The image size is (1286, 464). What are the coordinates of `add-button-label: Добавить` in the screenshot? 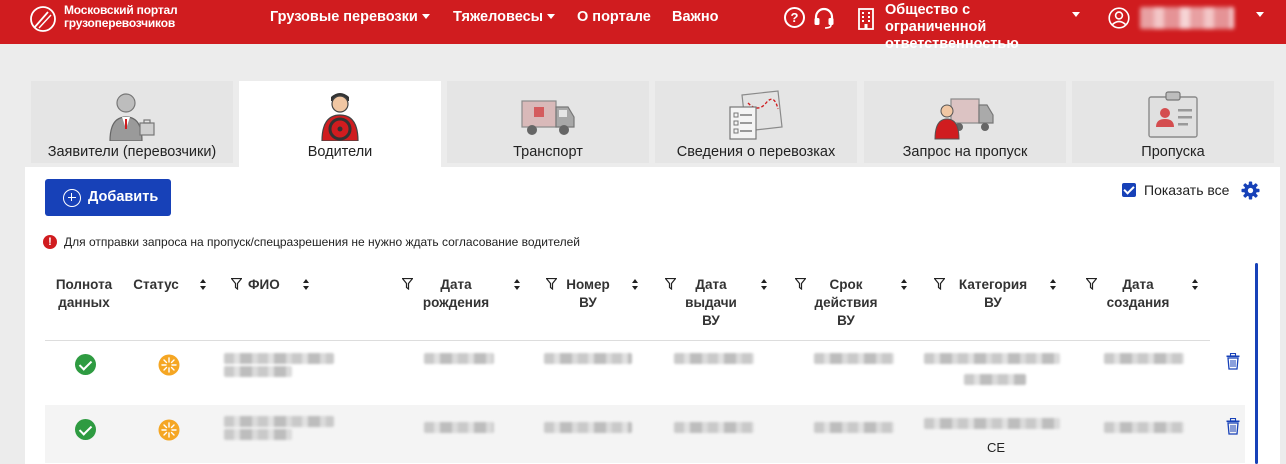 It's located at (123, 197).